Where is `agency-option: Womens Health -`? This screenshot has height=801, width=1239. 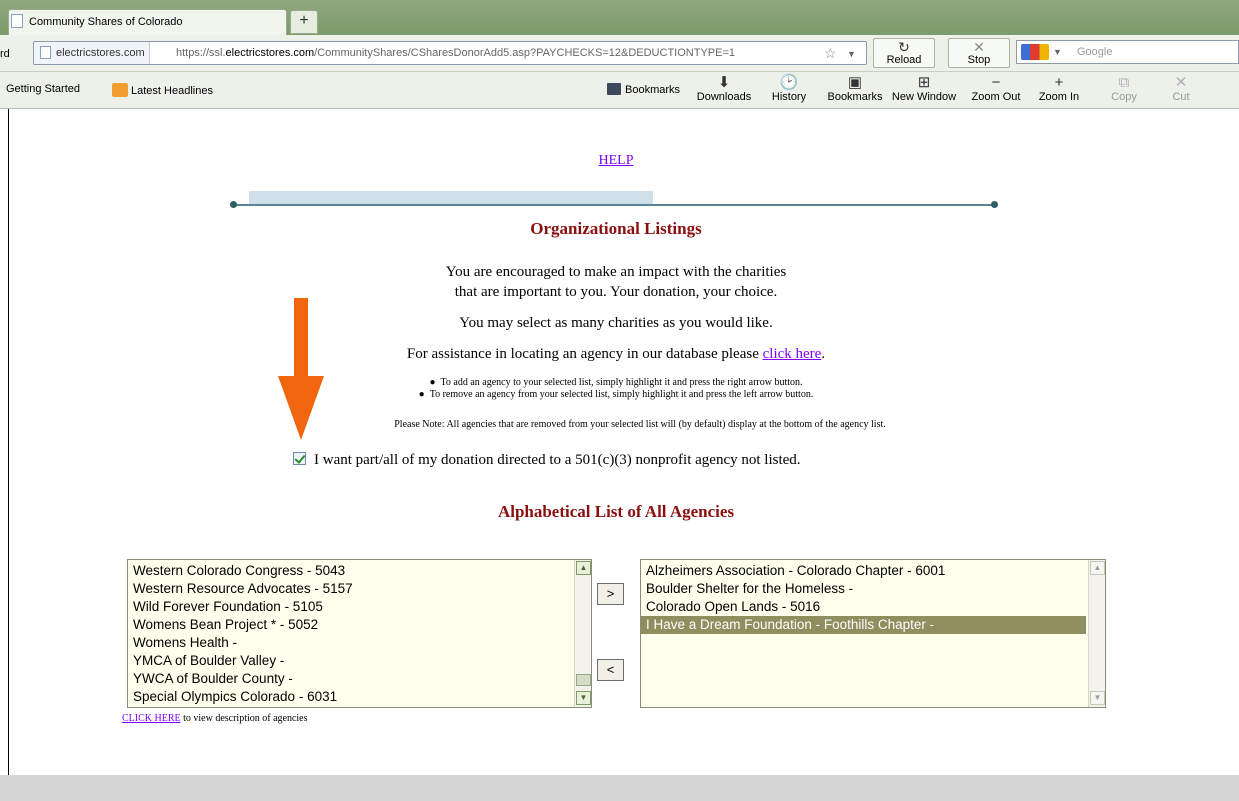 agency-option: Womens Health - is located at coordinates (350, 643).